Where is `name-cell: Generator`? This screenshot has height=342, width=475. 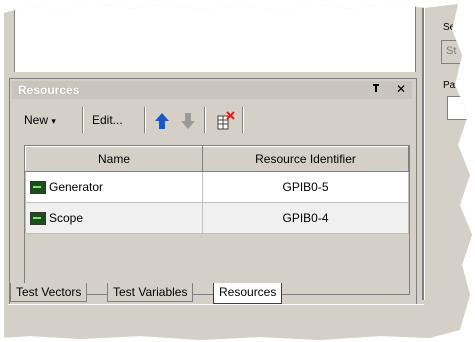 name-cell: Generator is located at coordinates (114, 187).